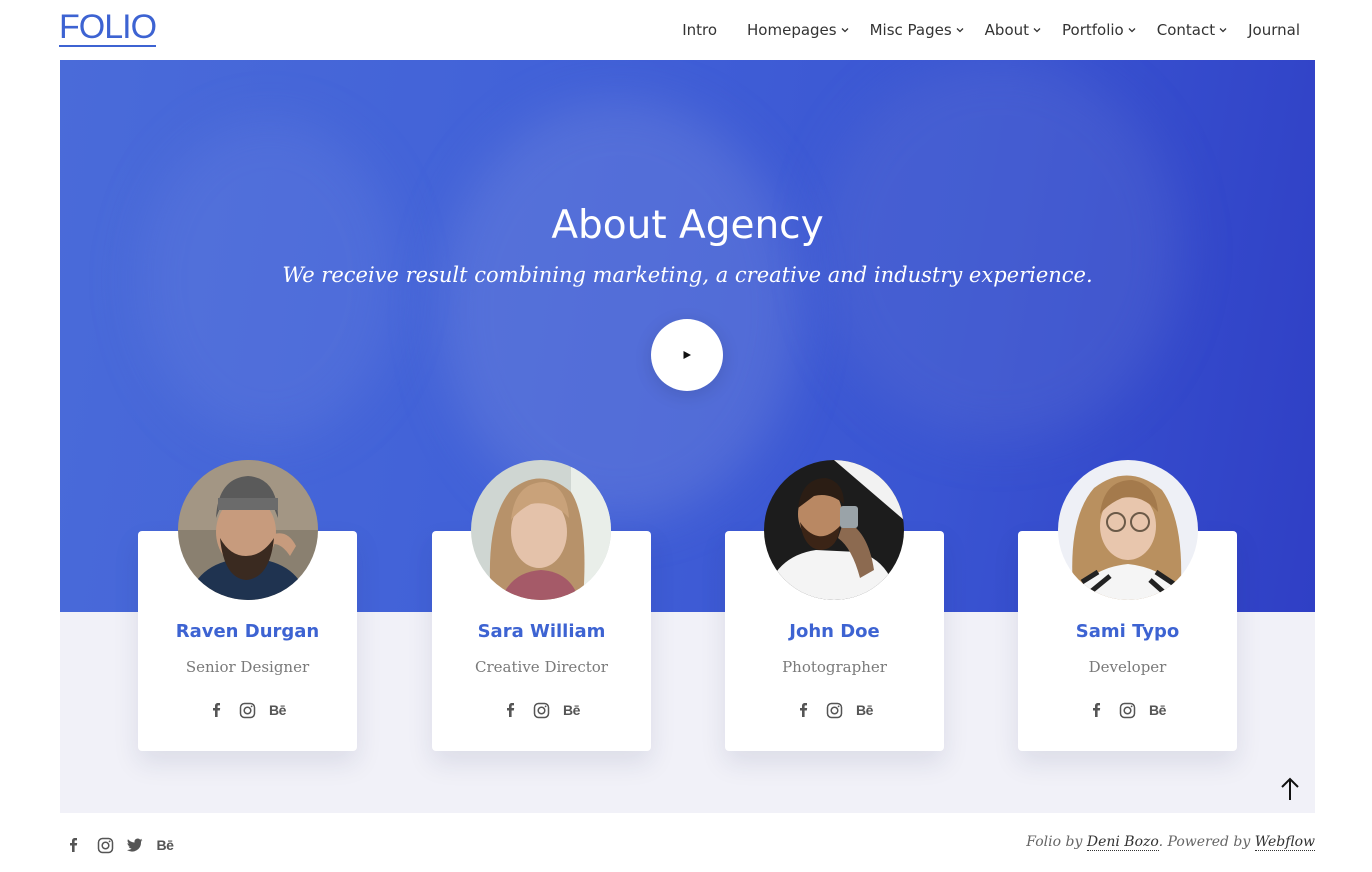 This screenshot has height=872, width=1372. I want to click on nav-item-portfolio: Portfolio, so click(1099, 30).